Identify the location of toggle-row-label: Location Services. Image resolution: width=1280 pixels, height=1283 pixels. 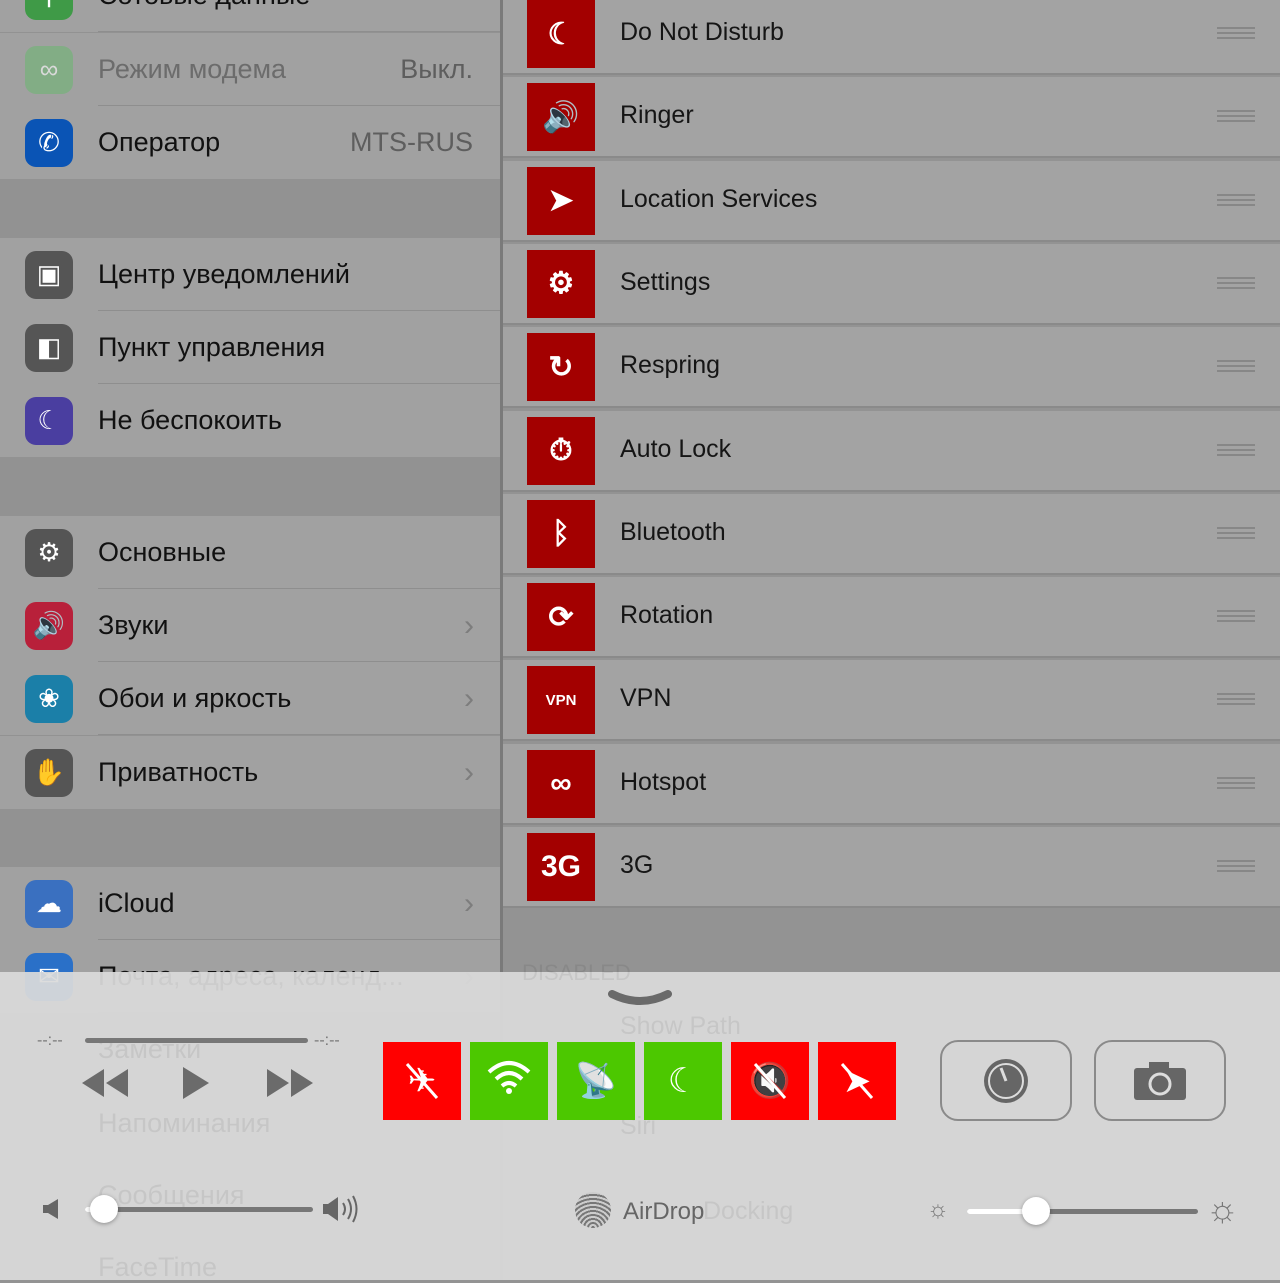
(719, 198).